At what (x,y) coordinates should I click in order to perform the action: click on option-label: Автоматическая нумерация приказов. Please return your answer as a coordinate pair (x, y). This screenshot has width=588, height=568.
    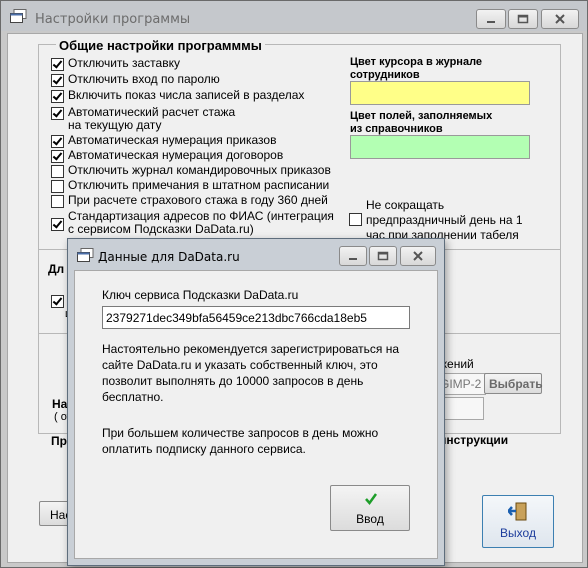
    Looking at the image, I should click on (172, 140).